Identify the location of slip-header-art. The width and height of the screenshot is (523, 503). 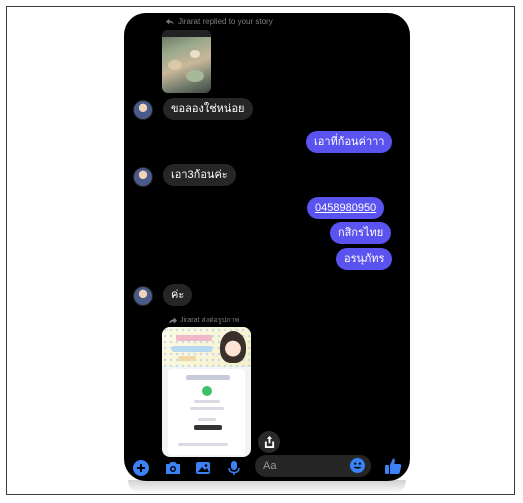
(206, 347).